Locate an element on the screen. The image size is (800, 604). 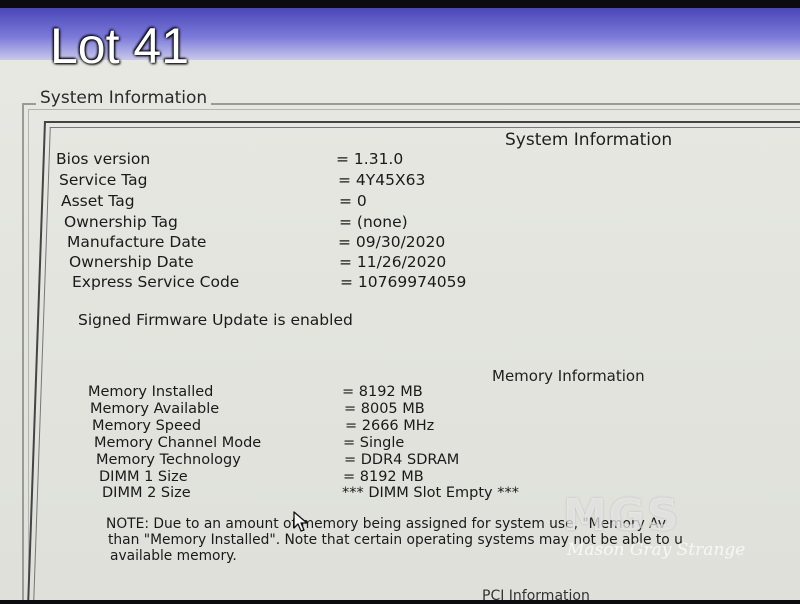
info-value: = 11/26/2020 is located at coordinates (393, 262).